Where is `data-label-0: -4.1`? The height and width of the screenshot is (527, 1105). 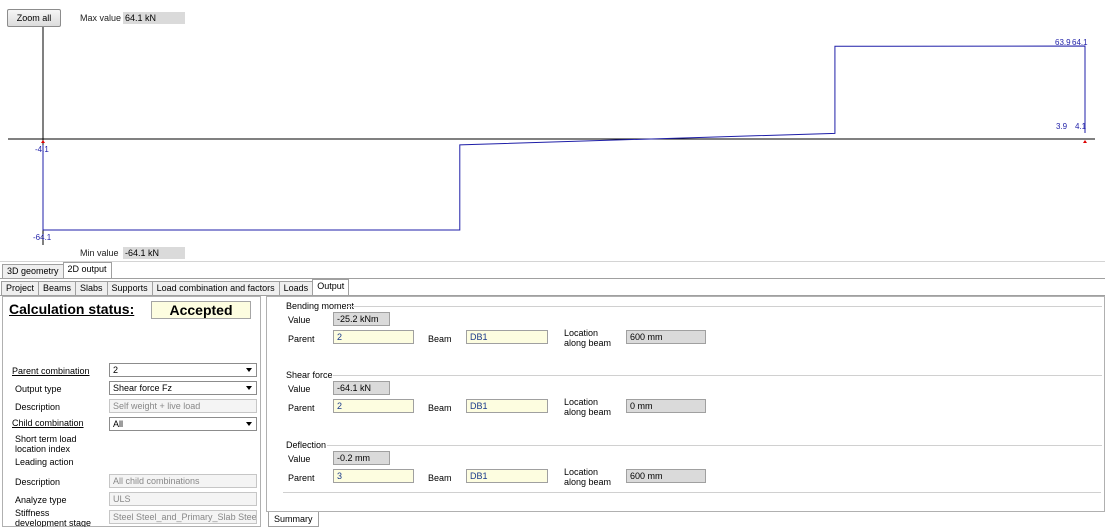 data-label-0: -4.1 is located at coordinates (42, 149).